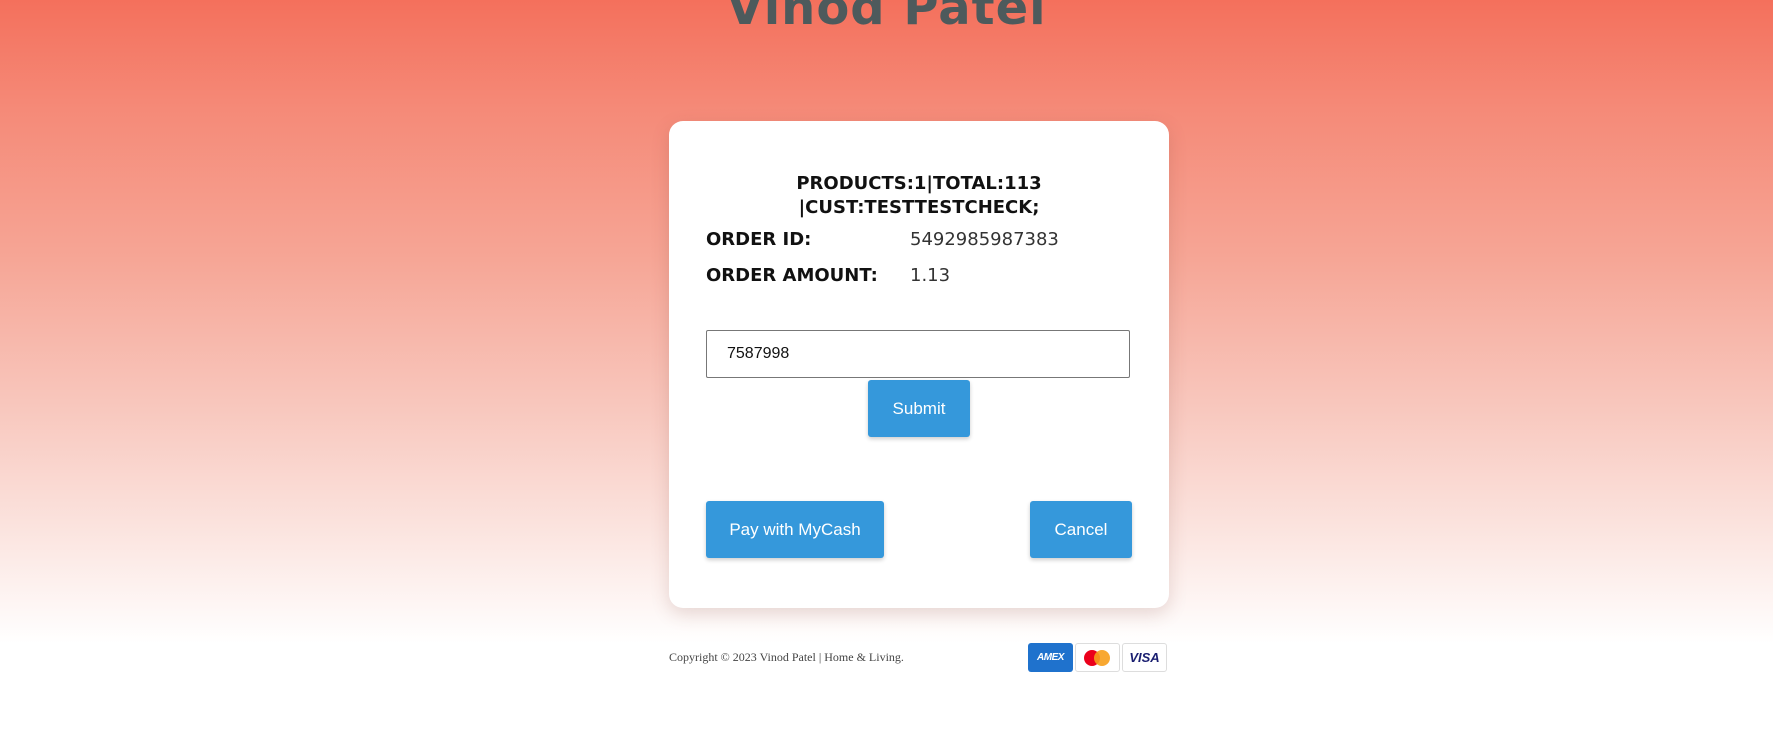  What do you see at coordinates (792, 275) in the screenshot?
I see `order-amount-label: ORDER AMOUNT:` at bounding box center [792, 275].